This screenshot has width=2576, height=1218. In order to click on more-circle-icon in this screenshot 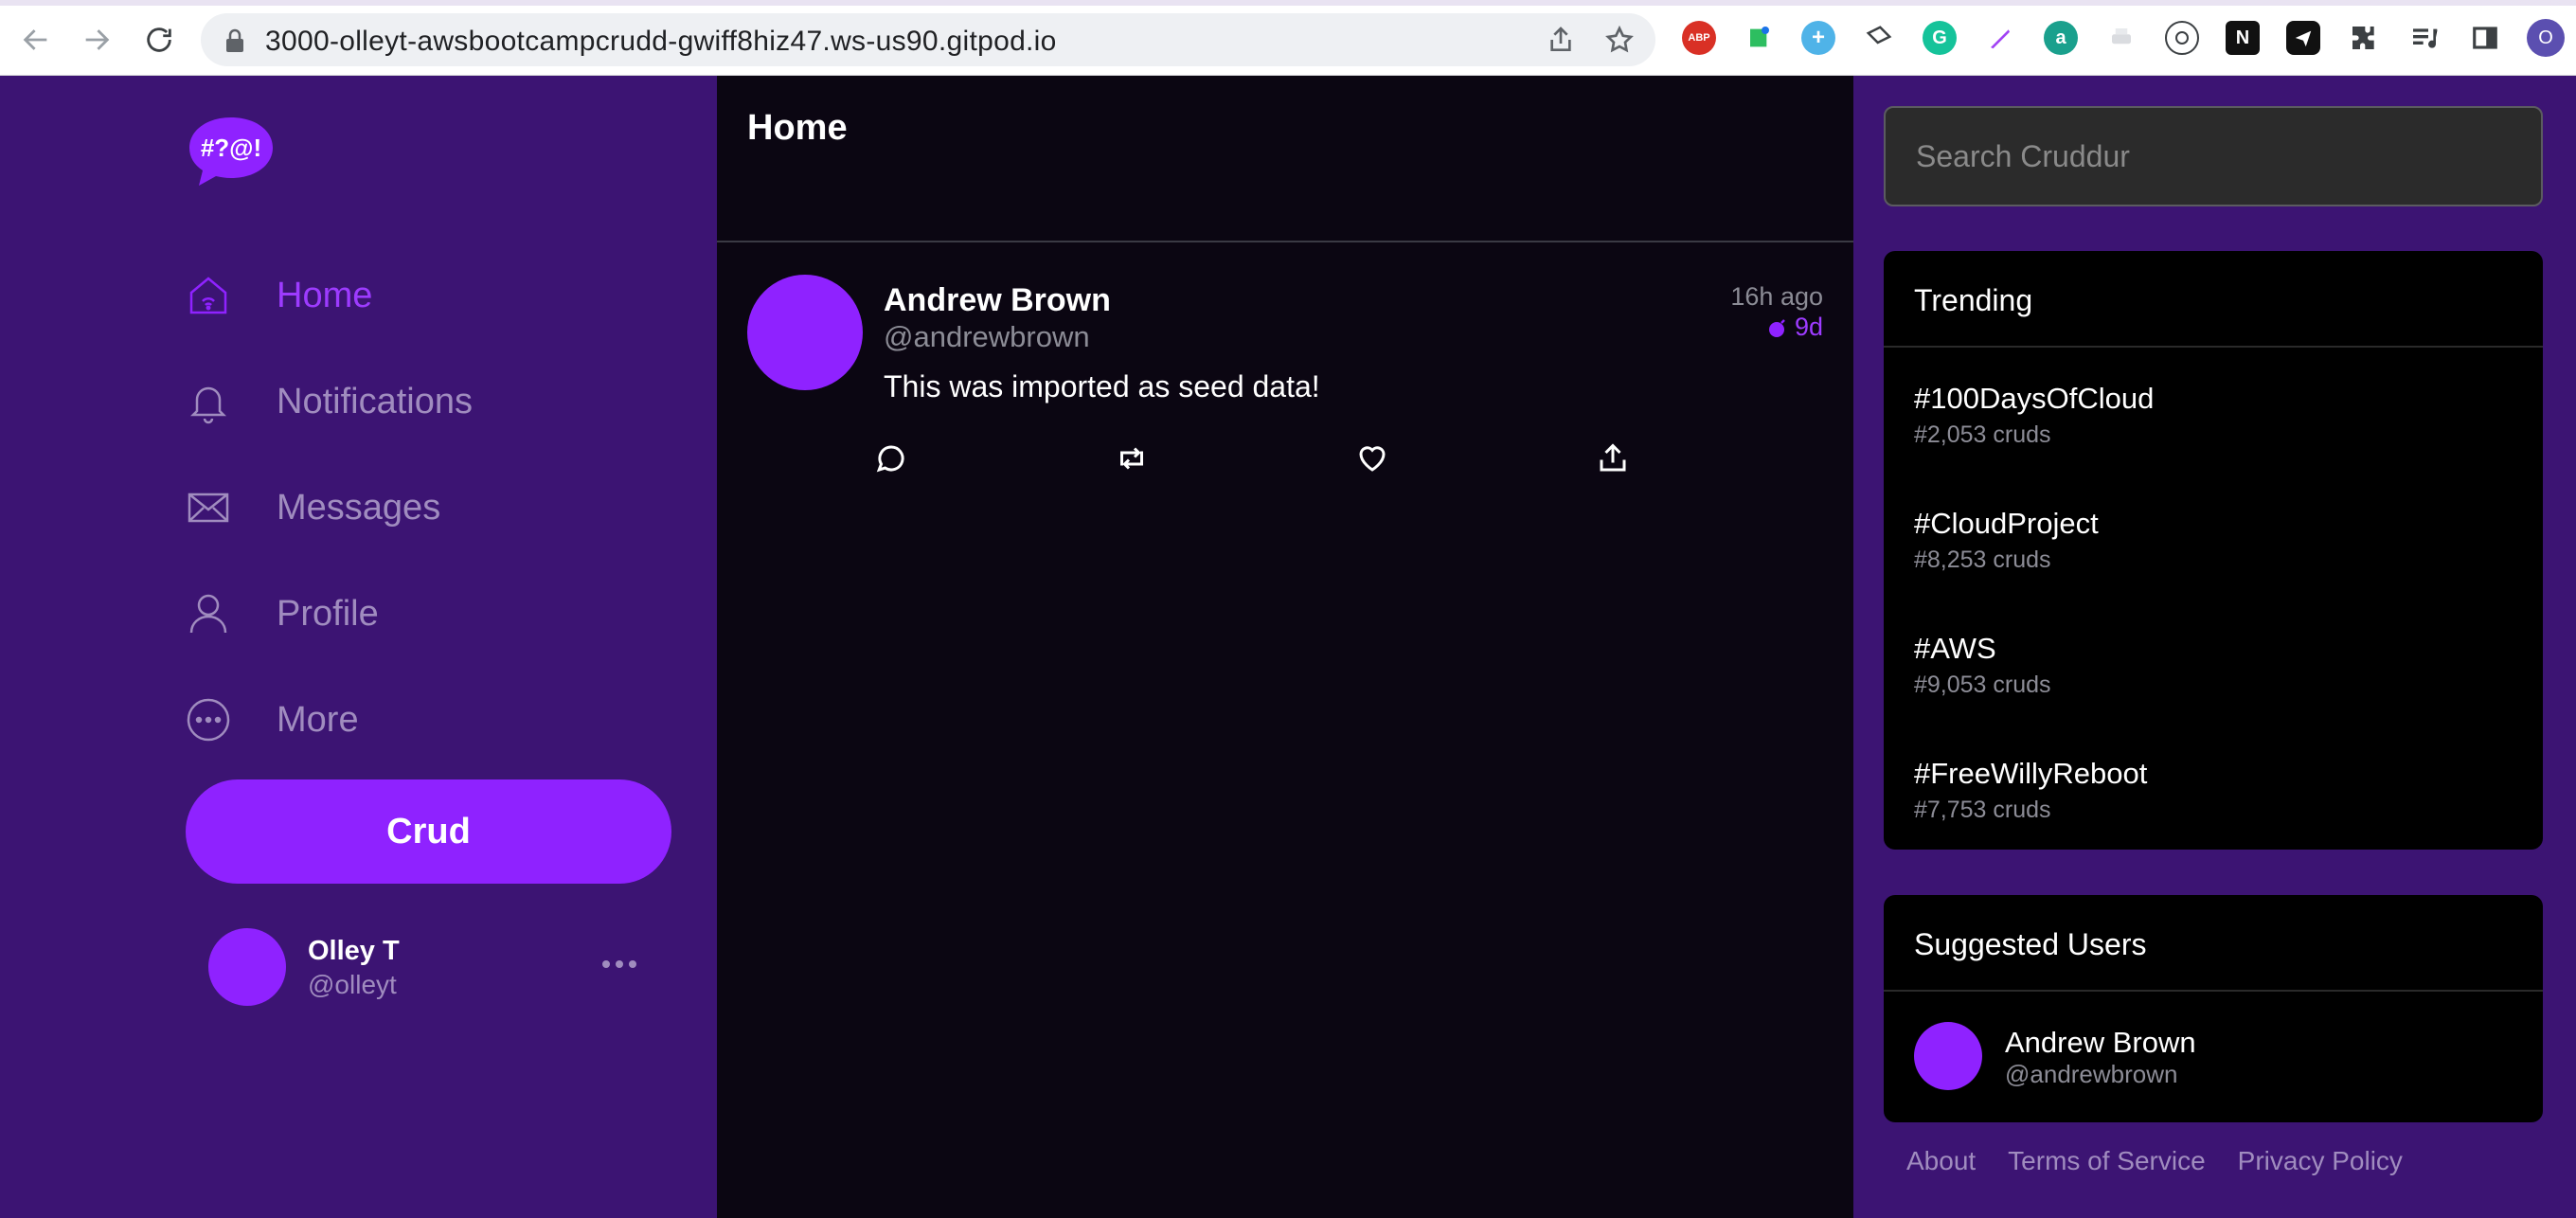, I will do `click(208, 720)`.